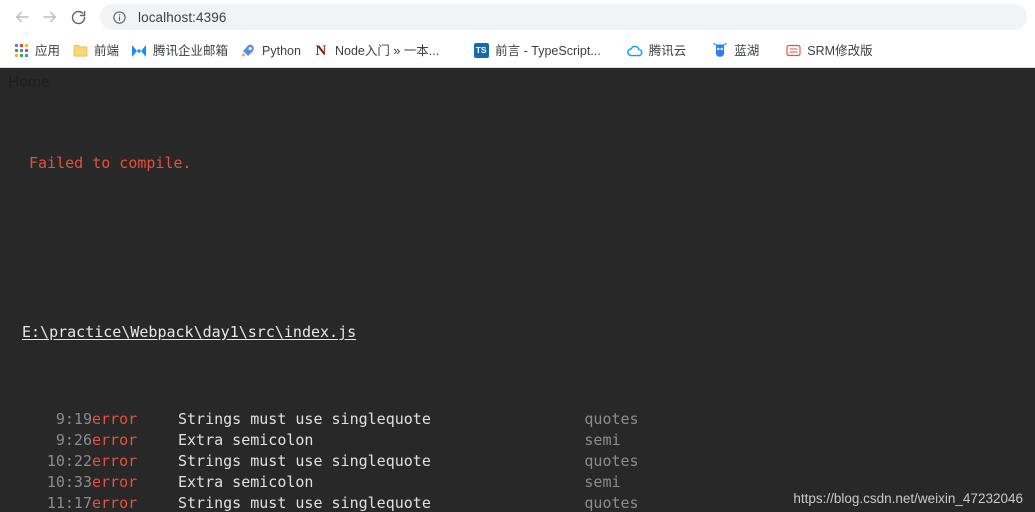  What do you see at coordinates (908, 498) in the screenshot?
I see `watermark: https://blog.csdn.net/weixin_47232046` at bounding box center [908, 498].